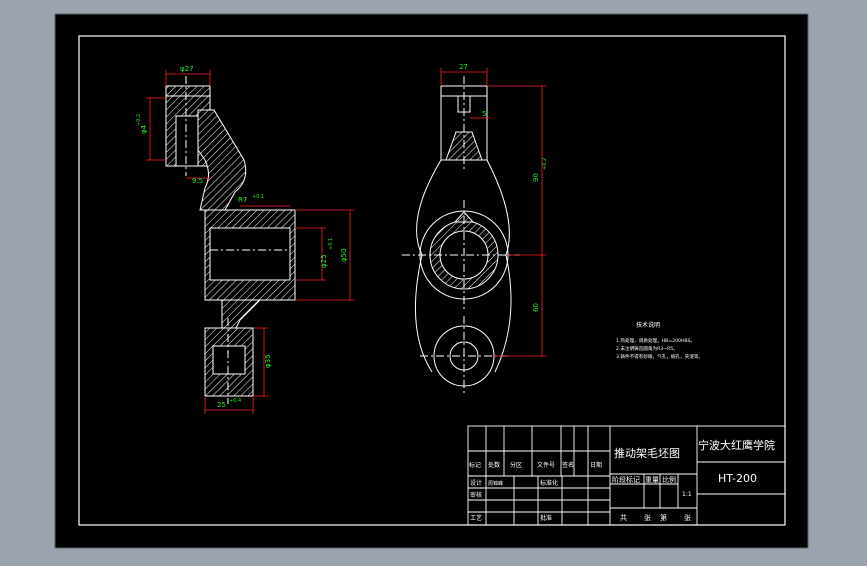  I want to click on dim-front-height: 90, so click(536, 177).